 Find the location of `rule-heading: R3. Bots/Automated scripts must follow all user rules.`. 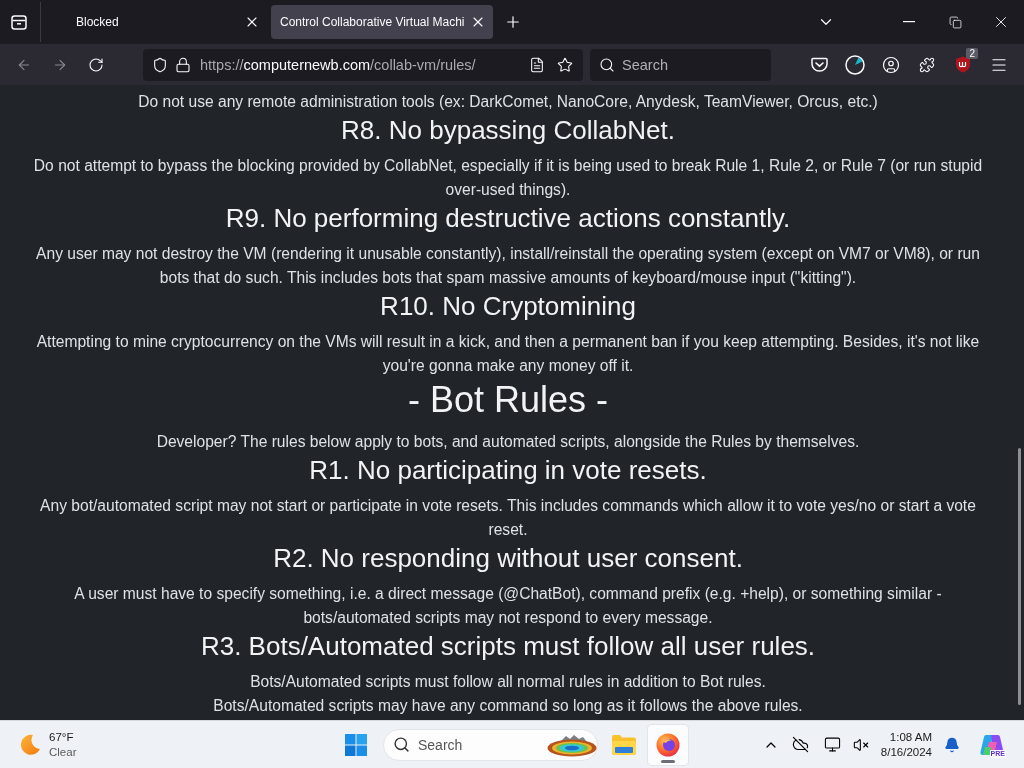

rule-heading: R3. Bots/Automated scripts must follow all user rules. is located at coordinates (508, 646).